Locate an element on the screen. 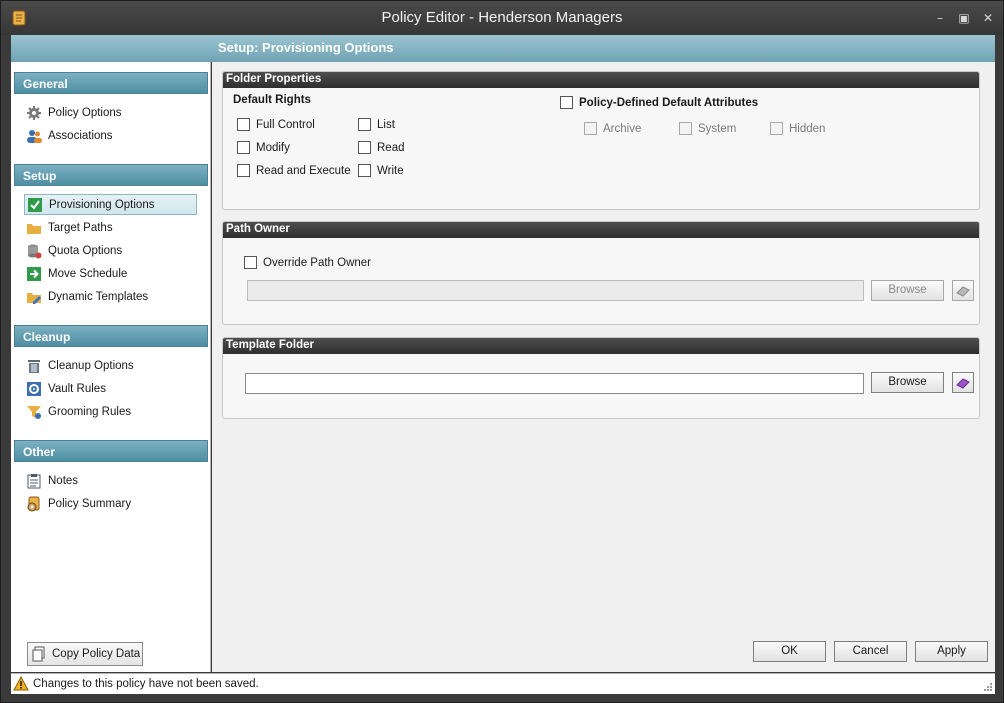  sidebar-item-label: Policy Summary is located at coordinates (90, 503).